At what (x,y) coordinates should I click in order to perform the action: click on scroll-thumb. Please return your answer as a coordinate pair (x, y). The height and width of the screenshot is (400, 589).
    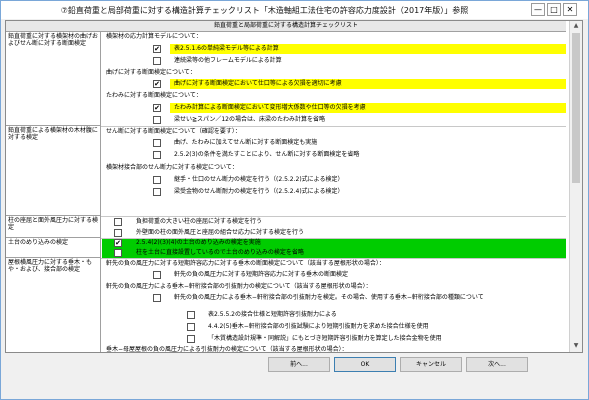
    Looking at the image, I should click on (576, 108).